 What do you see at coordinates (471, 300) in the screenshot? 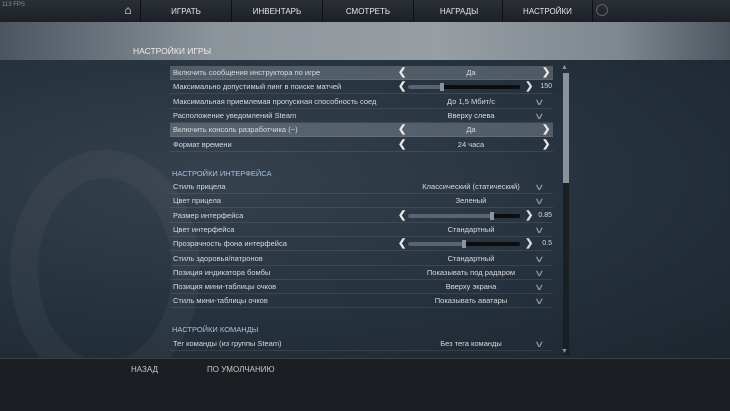
I see `dropdown-value: Показывать аватары` at bounding box center [471, 300].